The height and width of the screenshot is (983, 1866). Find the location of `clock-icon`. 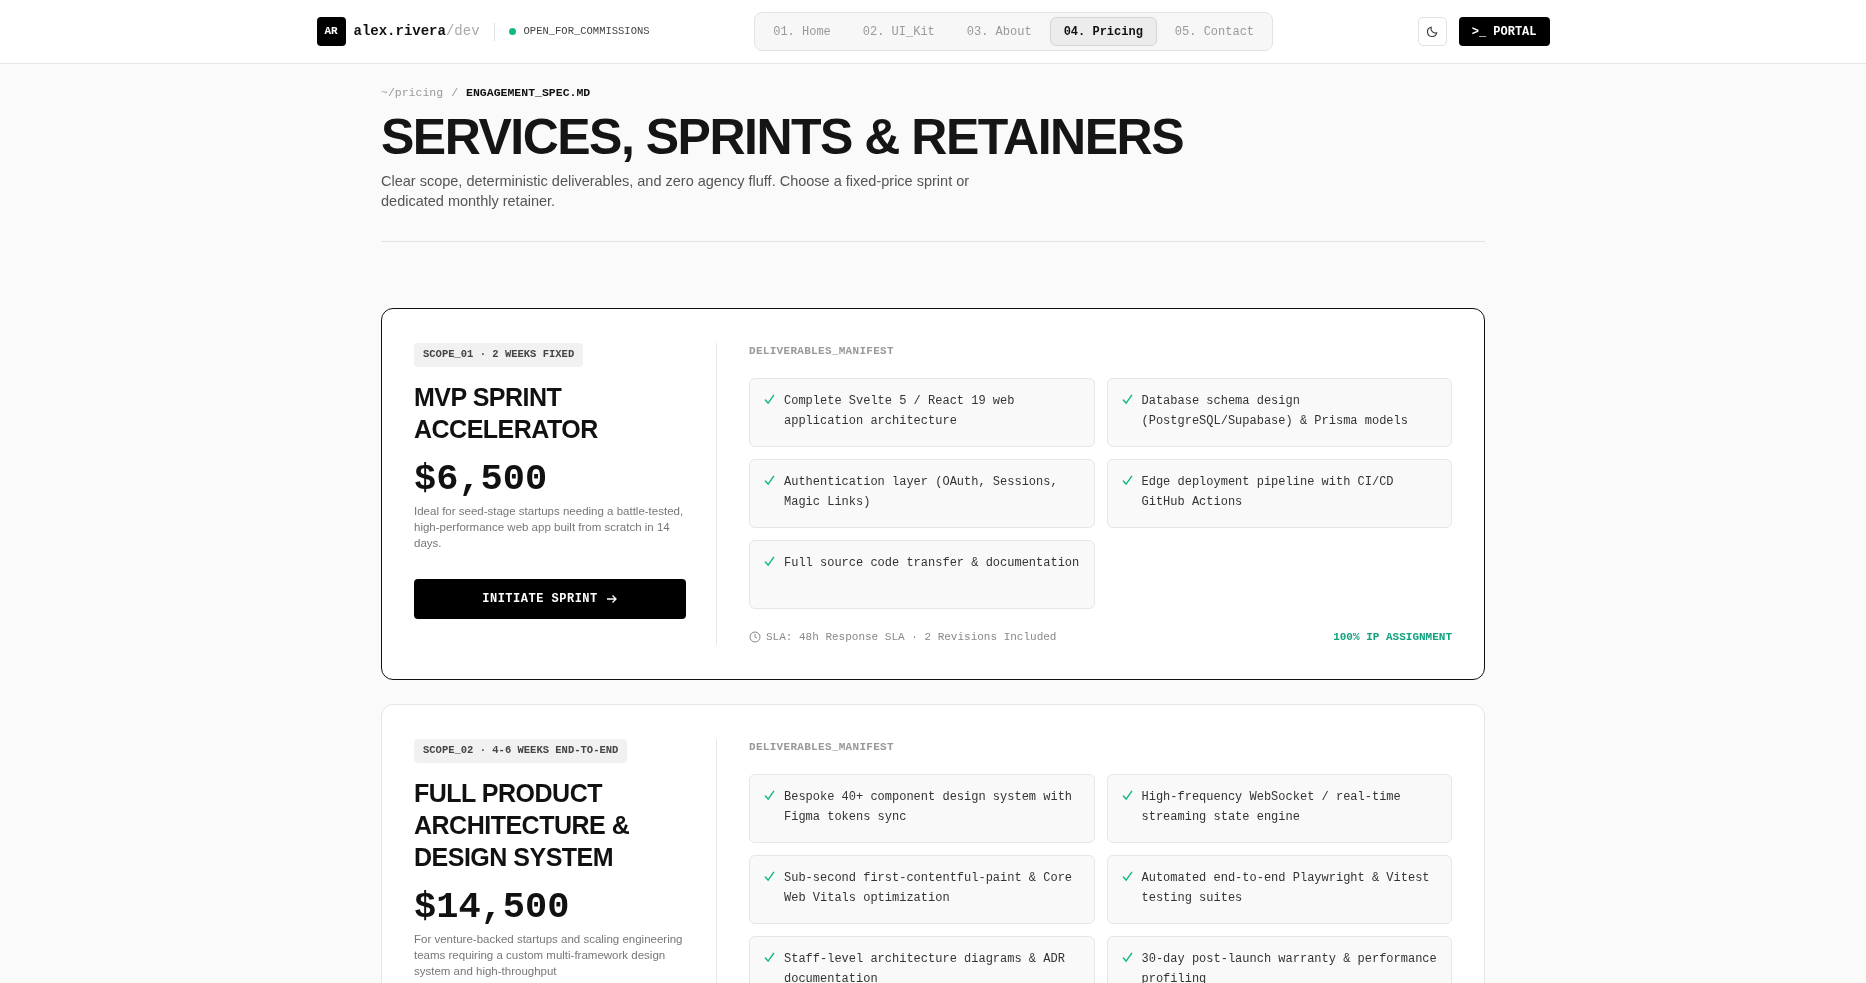

clock-icon is located at coordinates (755, 637).